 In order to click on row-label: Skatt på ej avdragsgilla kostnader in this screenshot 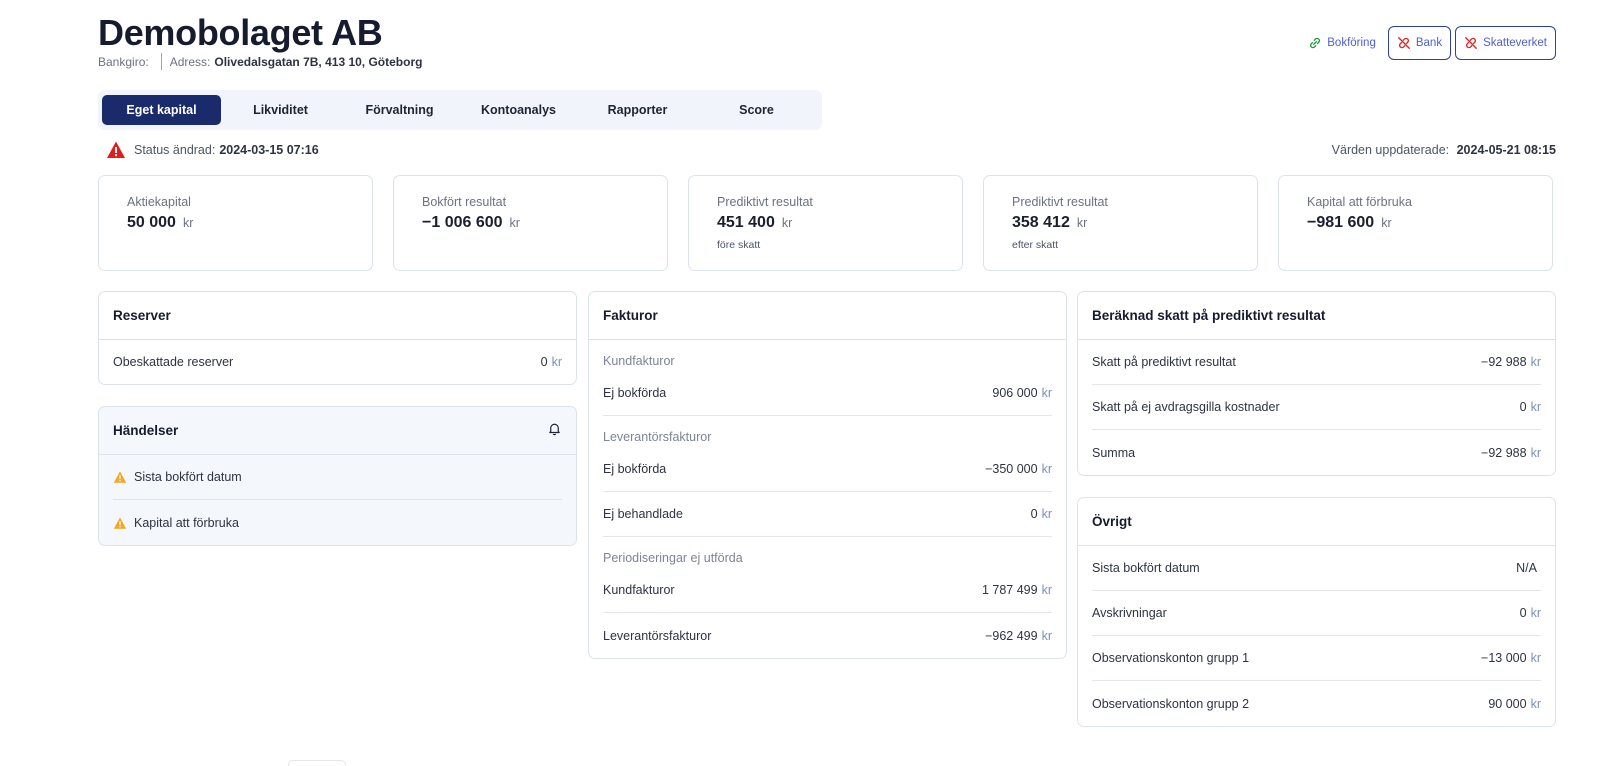, I will do `click(1186, 407)`.